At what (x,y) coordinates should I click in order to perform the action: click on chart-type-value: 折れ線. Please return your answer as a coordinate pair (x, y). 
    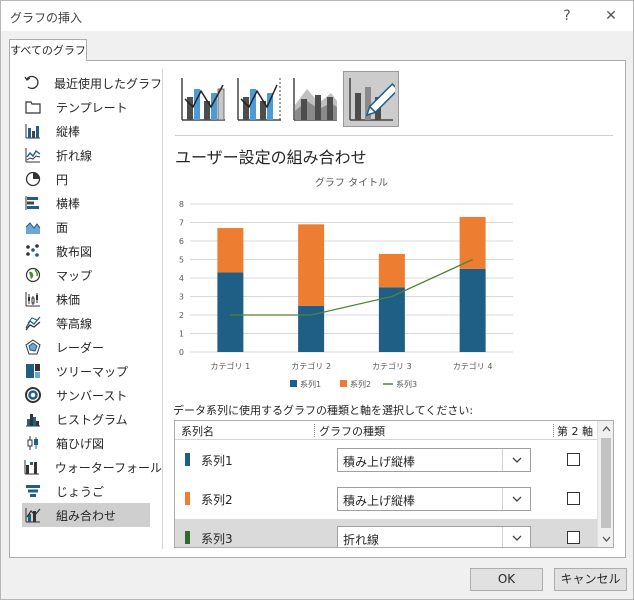
    Looking at the image, I should click on (361, 540).